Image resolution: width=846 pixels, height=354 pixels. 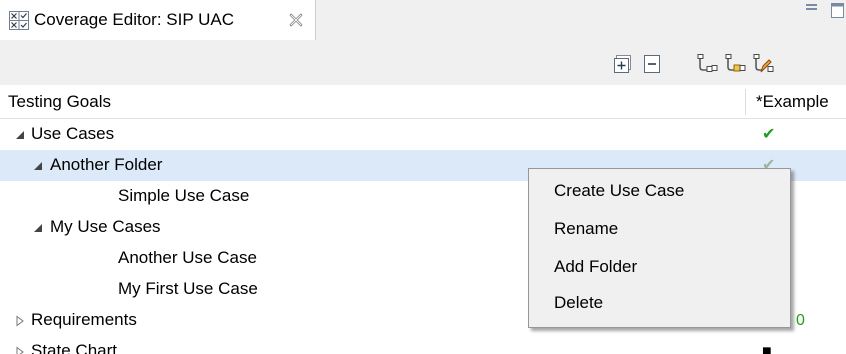 What do you see at coordinates (769, 134) in the screenshot?
I see `covered-check-icon: ✔` at bounding box center [769, 134].